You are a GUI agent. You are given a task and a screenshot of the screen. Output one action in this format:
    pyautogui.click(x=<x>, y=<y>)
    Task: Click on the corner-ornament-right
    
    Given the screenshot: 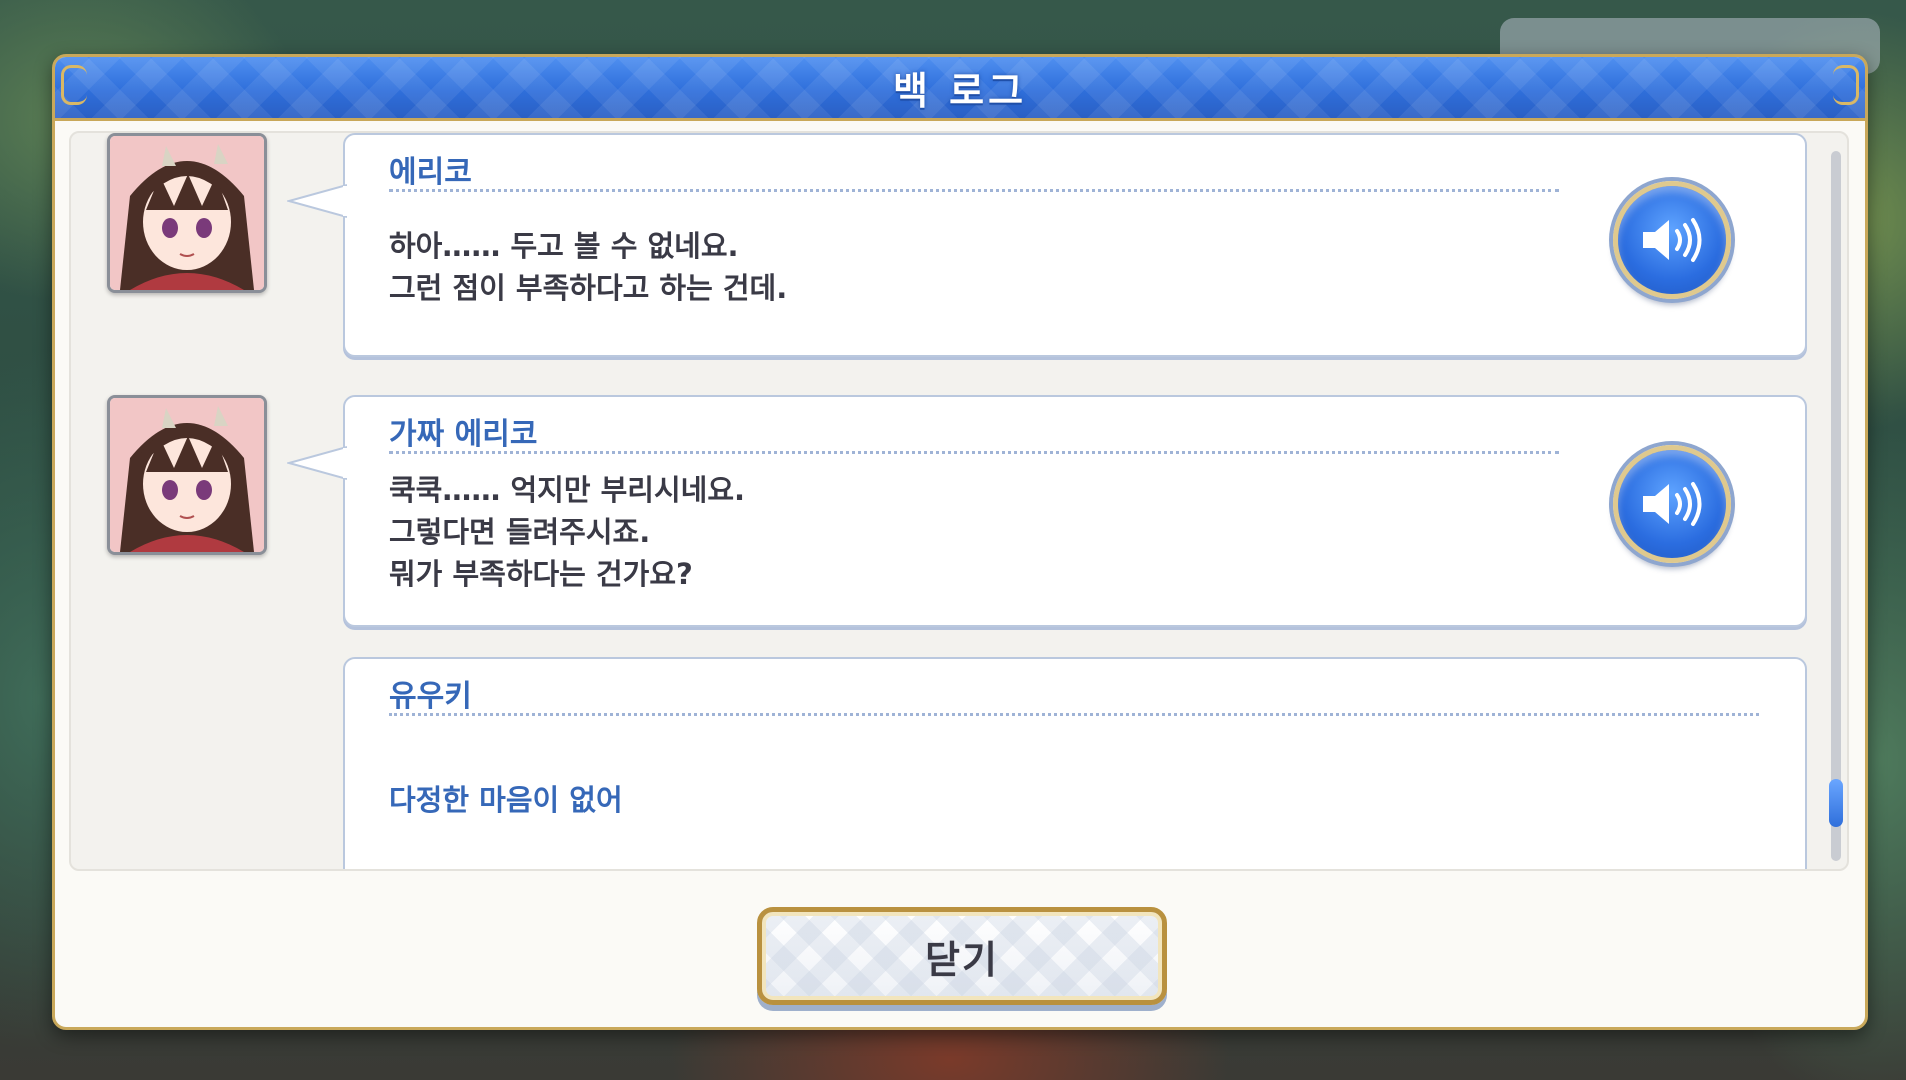 What is the action you would take?
    pyautogui.click(x=1846, y=85)
    